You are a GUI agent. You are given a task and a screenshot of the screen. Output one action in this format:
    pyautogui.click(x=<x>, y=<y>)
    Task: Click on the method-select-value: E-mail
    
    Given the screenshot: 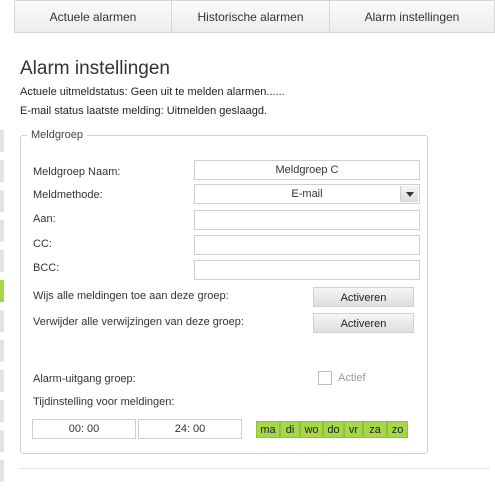 What is the action you would take?
    pyautogui.click(x=307, y=194)
    